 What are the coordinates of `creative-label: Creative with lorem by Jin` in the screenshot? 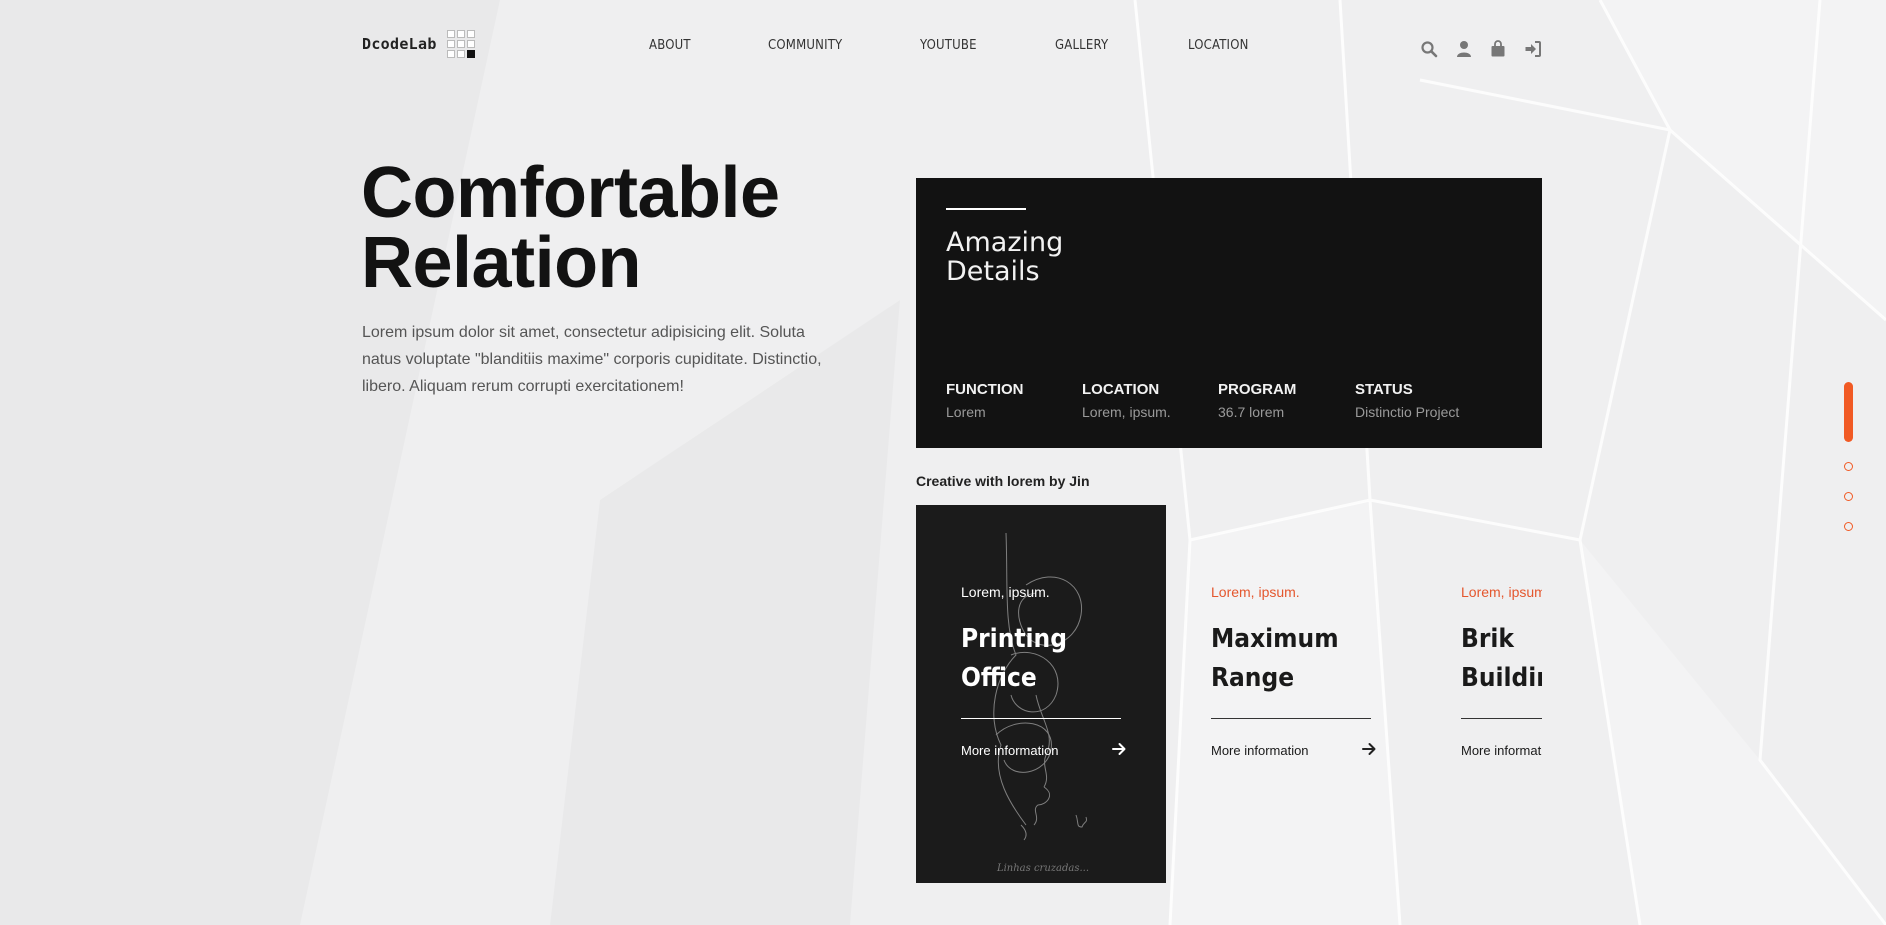 It's located at (1003, 481).